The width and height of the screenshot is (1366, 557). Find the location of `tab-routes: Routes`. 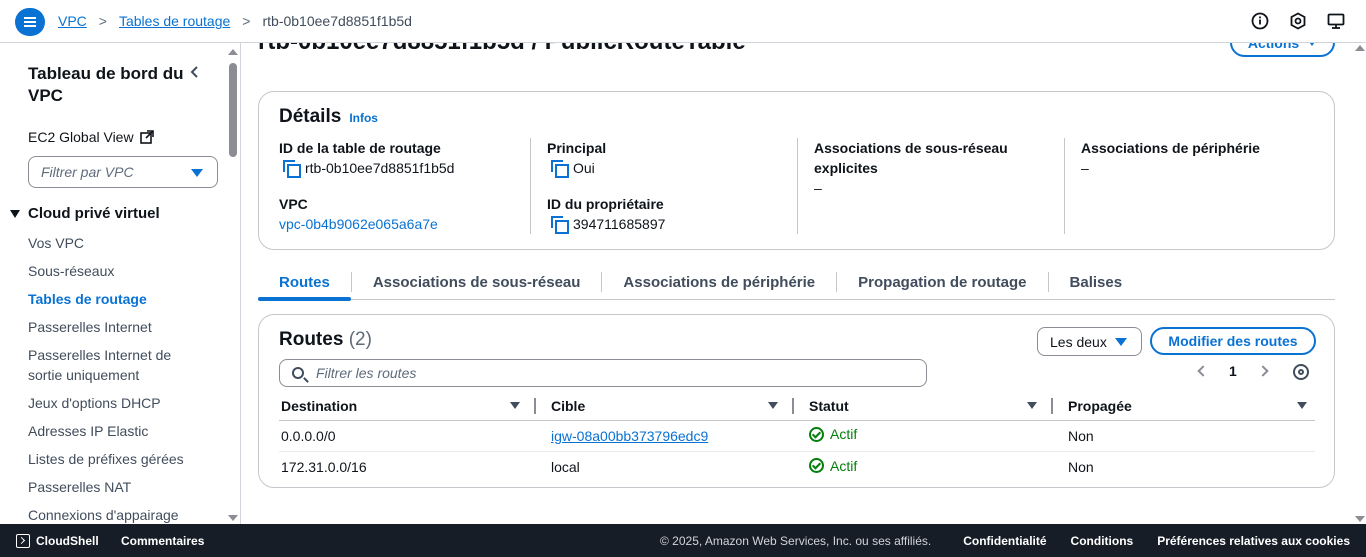

tab-routes: Routes is located at coordinates (304, 283).